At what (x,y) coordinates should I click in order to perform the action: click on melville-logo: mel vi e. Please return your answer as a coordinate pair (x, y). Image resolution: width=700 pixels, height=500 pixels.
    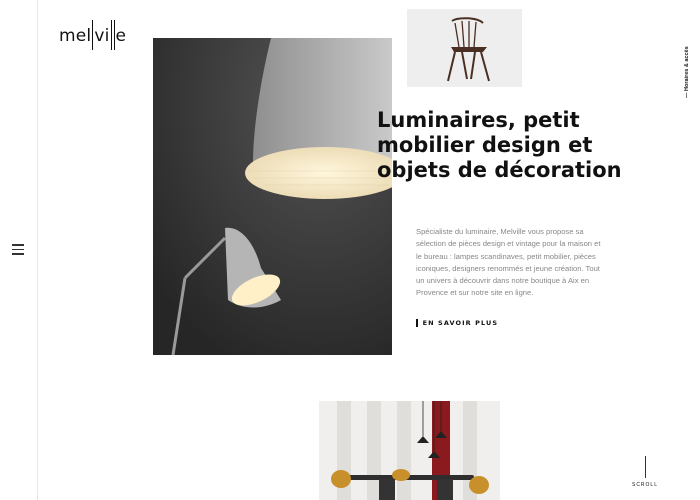
    Looking at the image, I should click on (94, 36).